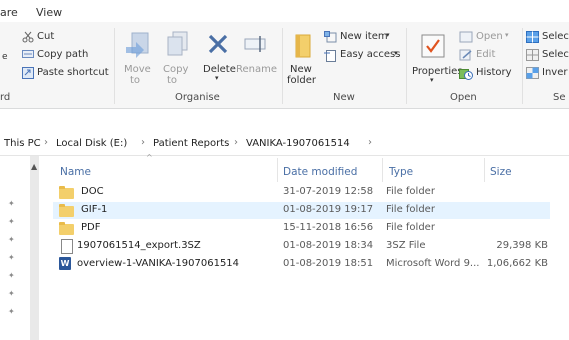  I want to click on easy-access-label: Easy access, so click(370, 54).